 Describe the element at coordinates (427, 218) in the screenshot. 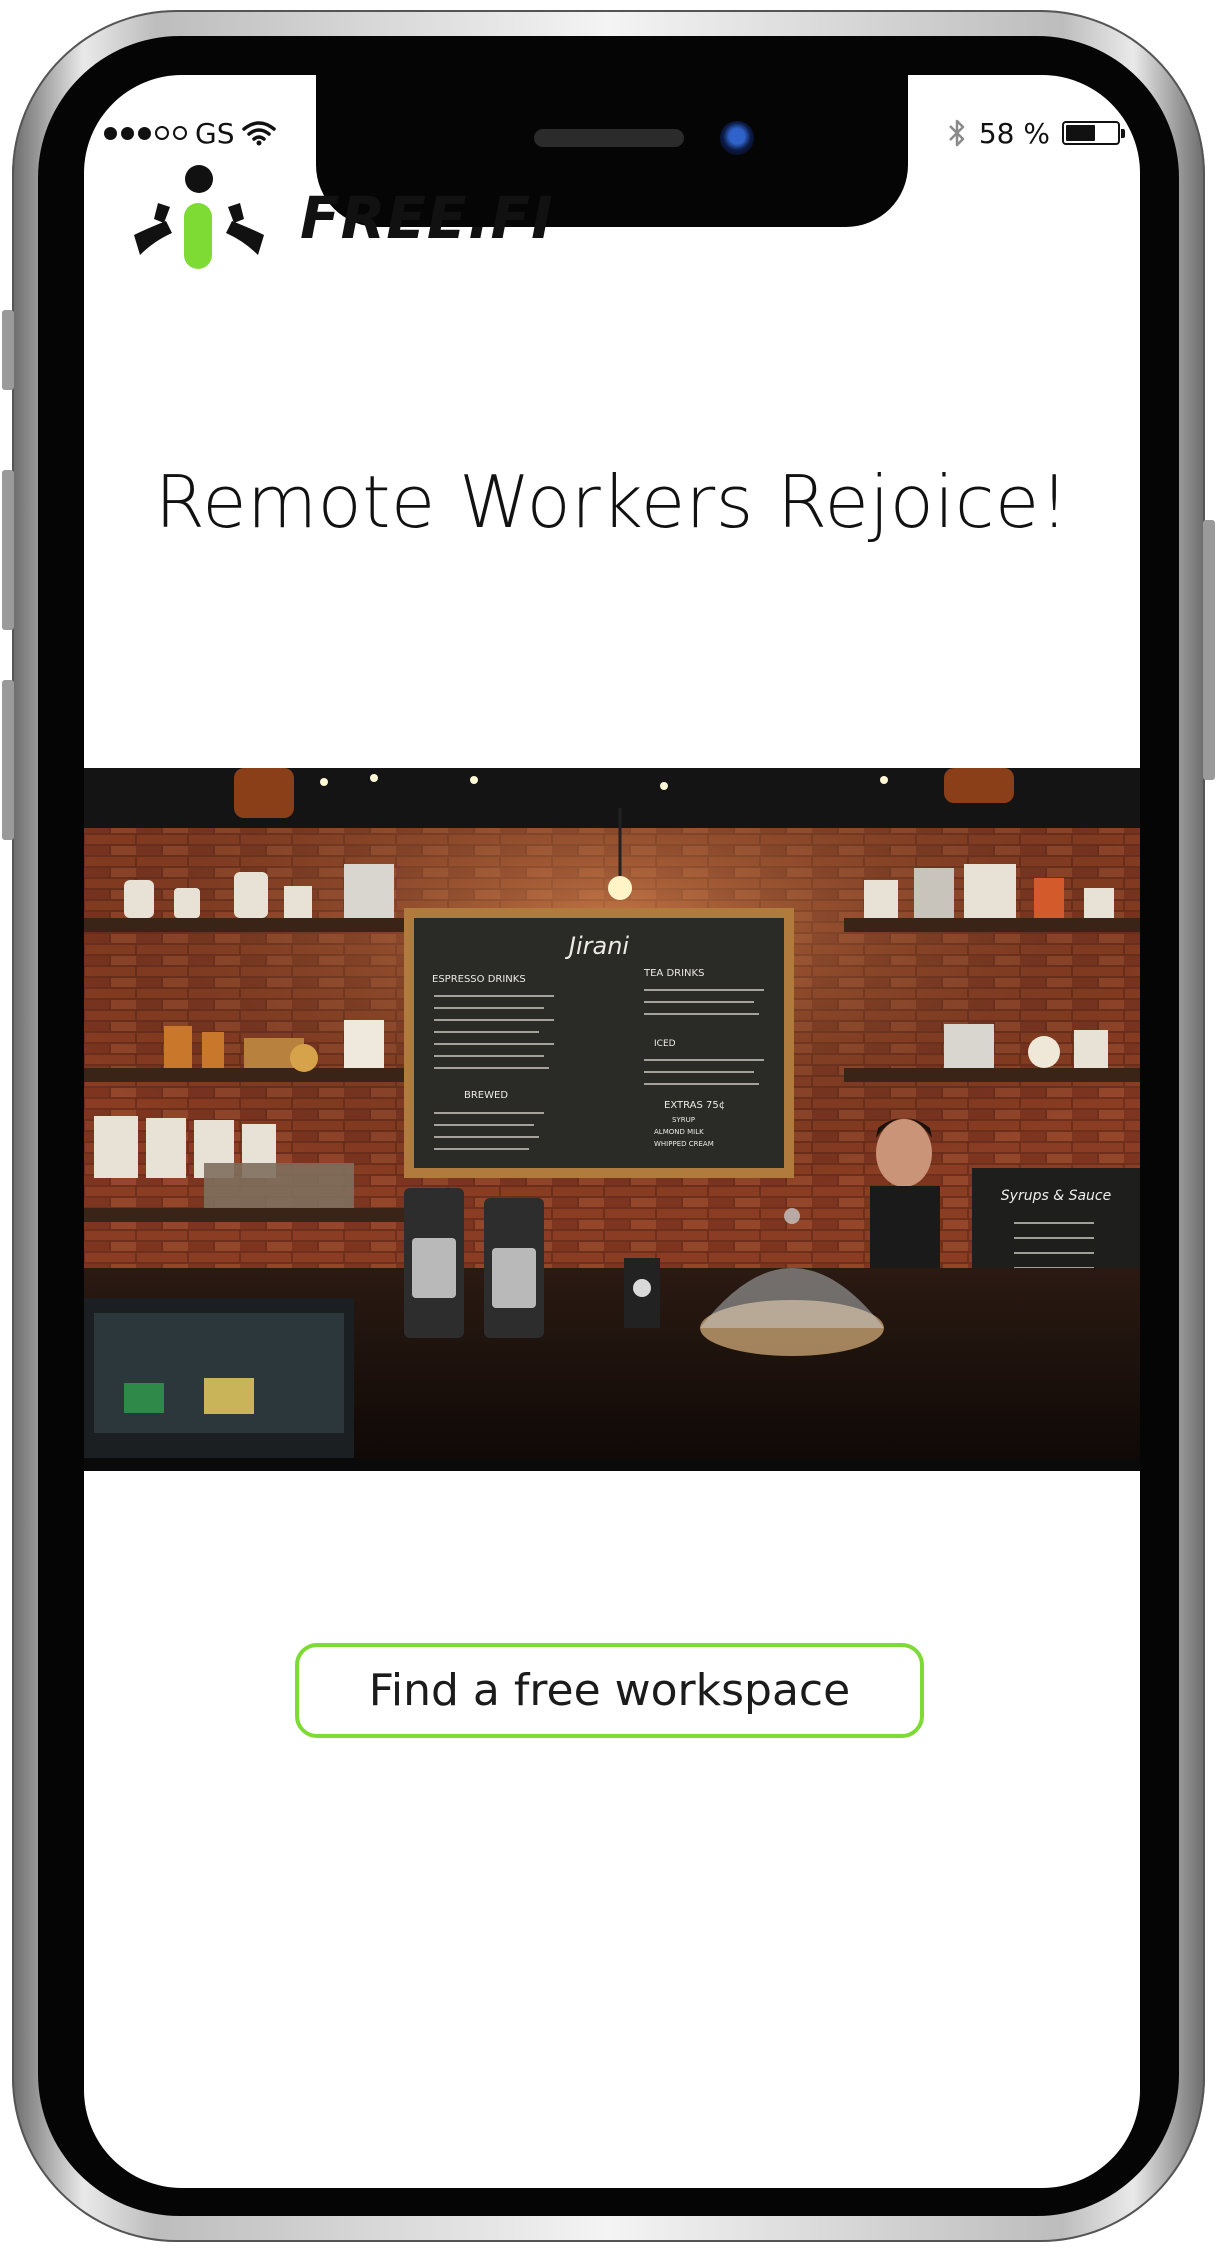

I see `brand-name: FREE.FI` at that location.